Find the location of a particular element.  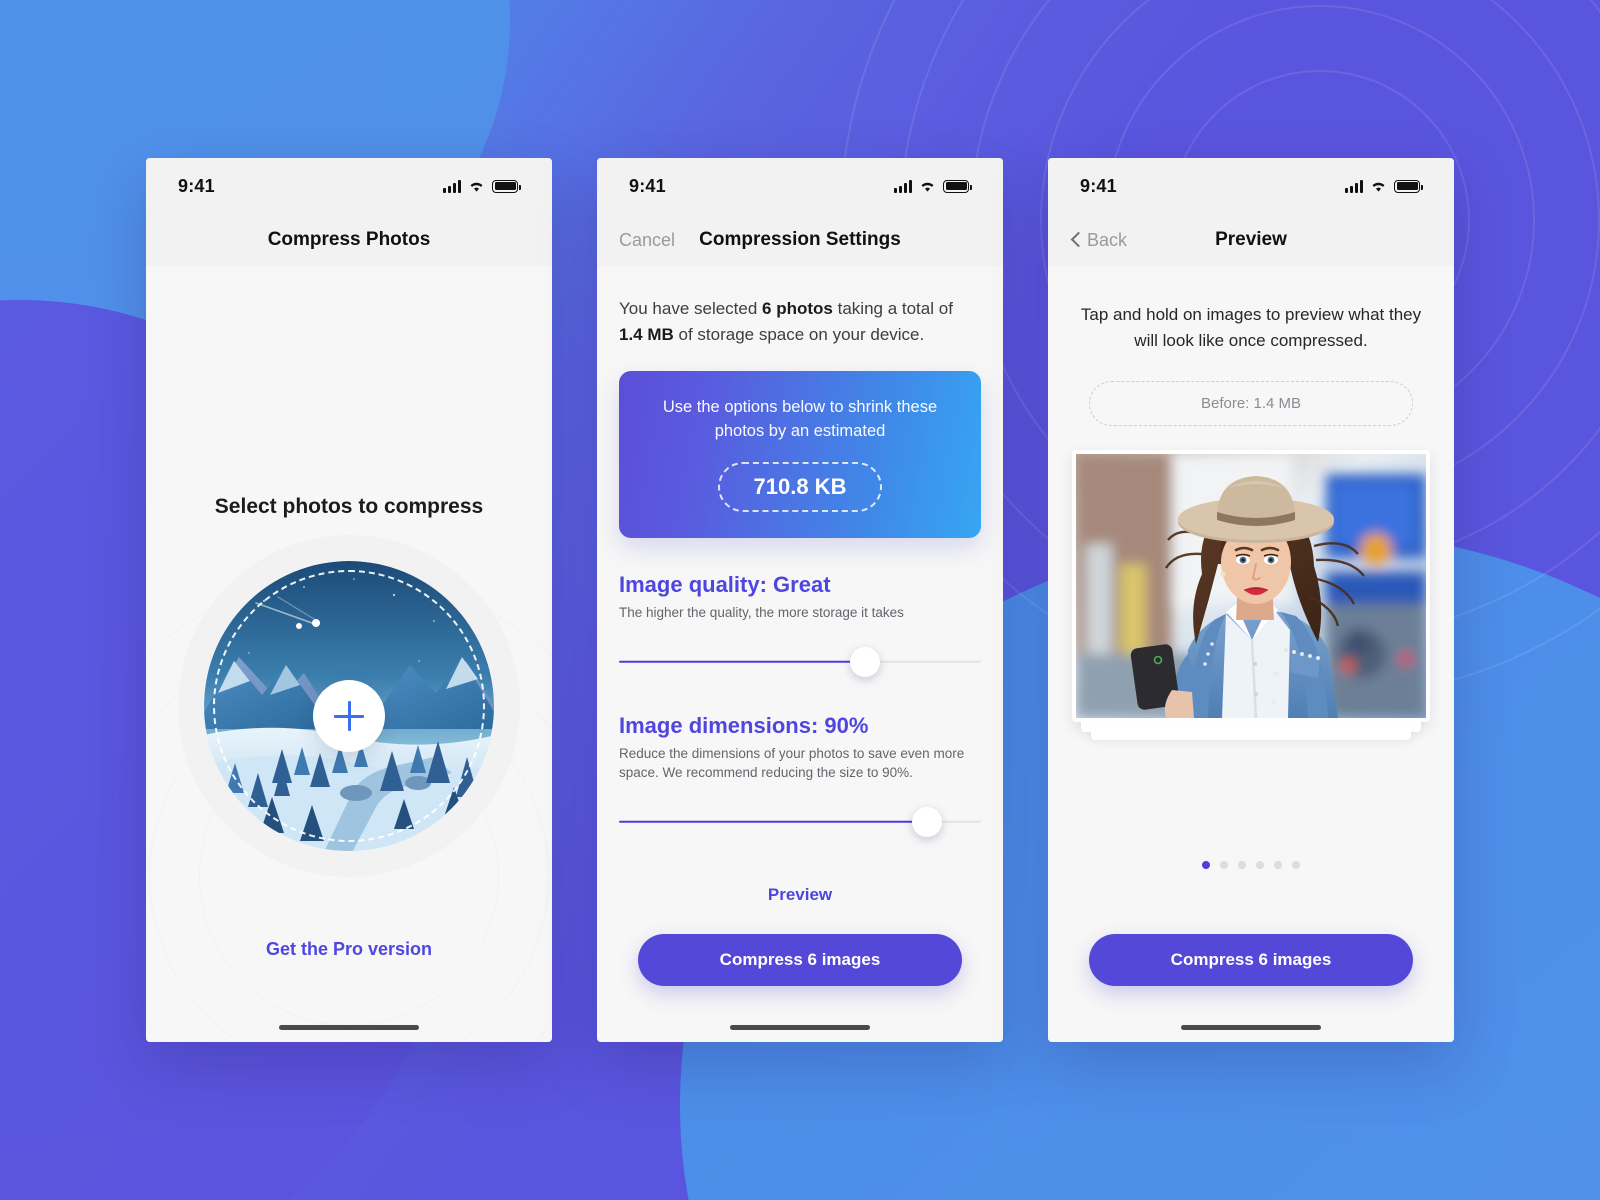

headline: Select photos to compress is located at coordinates (349, 506).